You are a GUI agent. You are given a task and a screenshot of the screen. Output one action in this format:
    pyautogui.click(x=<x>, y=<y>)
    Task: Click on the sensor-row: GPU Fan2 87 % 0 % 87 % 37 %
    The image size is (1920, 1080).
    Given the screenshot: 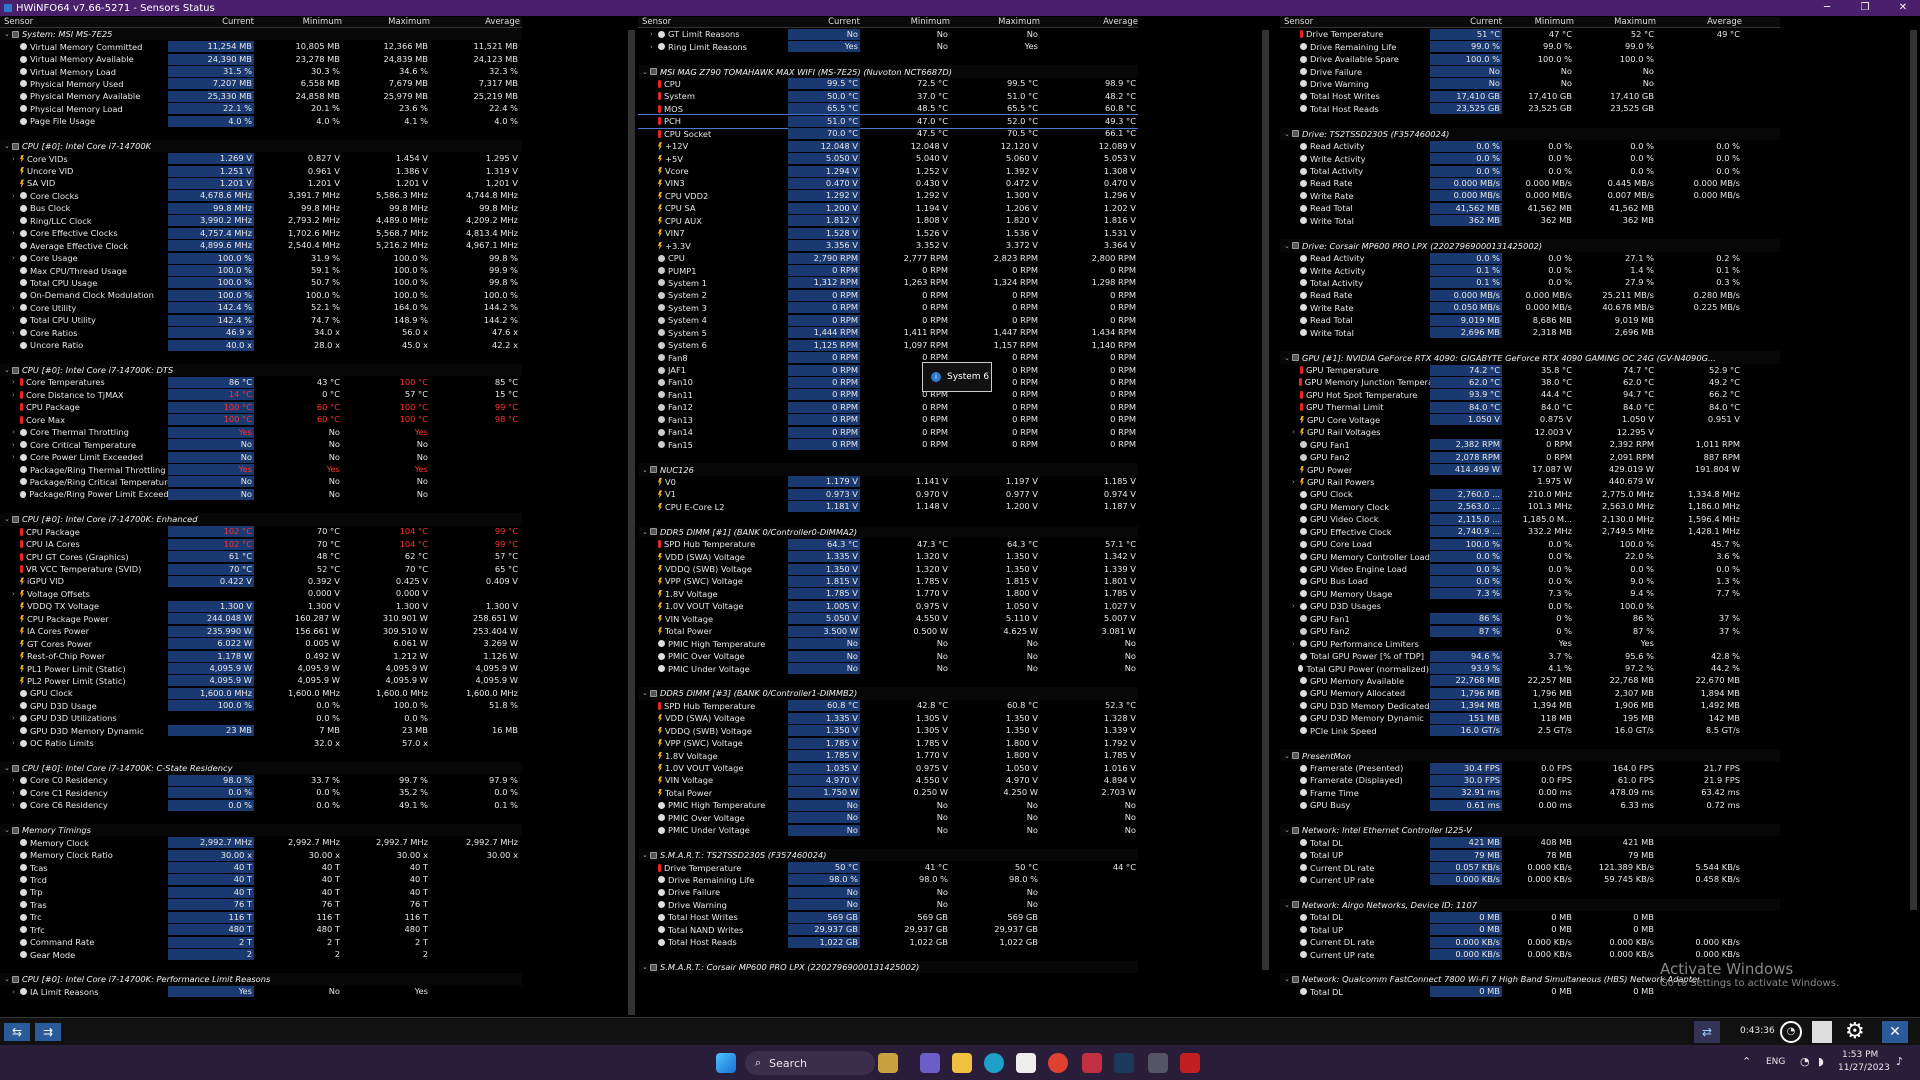 What is the action you would take?
    pyautogui.click(x=1530, y=631)
    